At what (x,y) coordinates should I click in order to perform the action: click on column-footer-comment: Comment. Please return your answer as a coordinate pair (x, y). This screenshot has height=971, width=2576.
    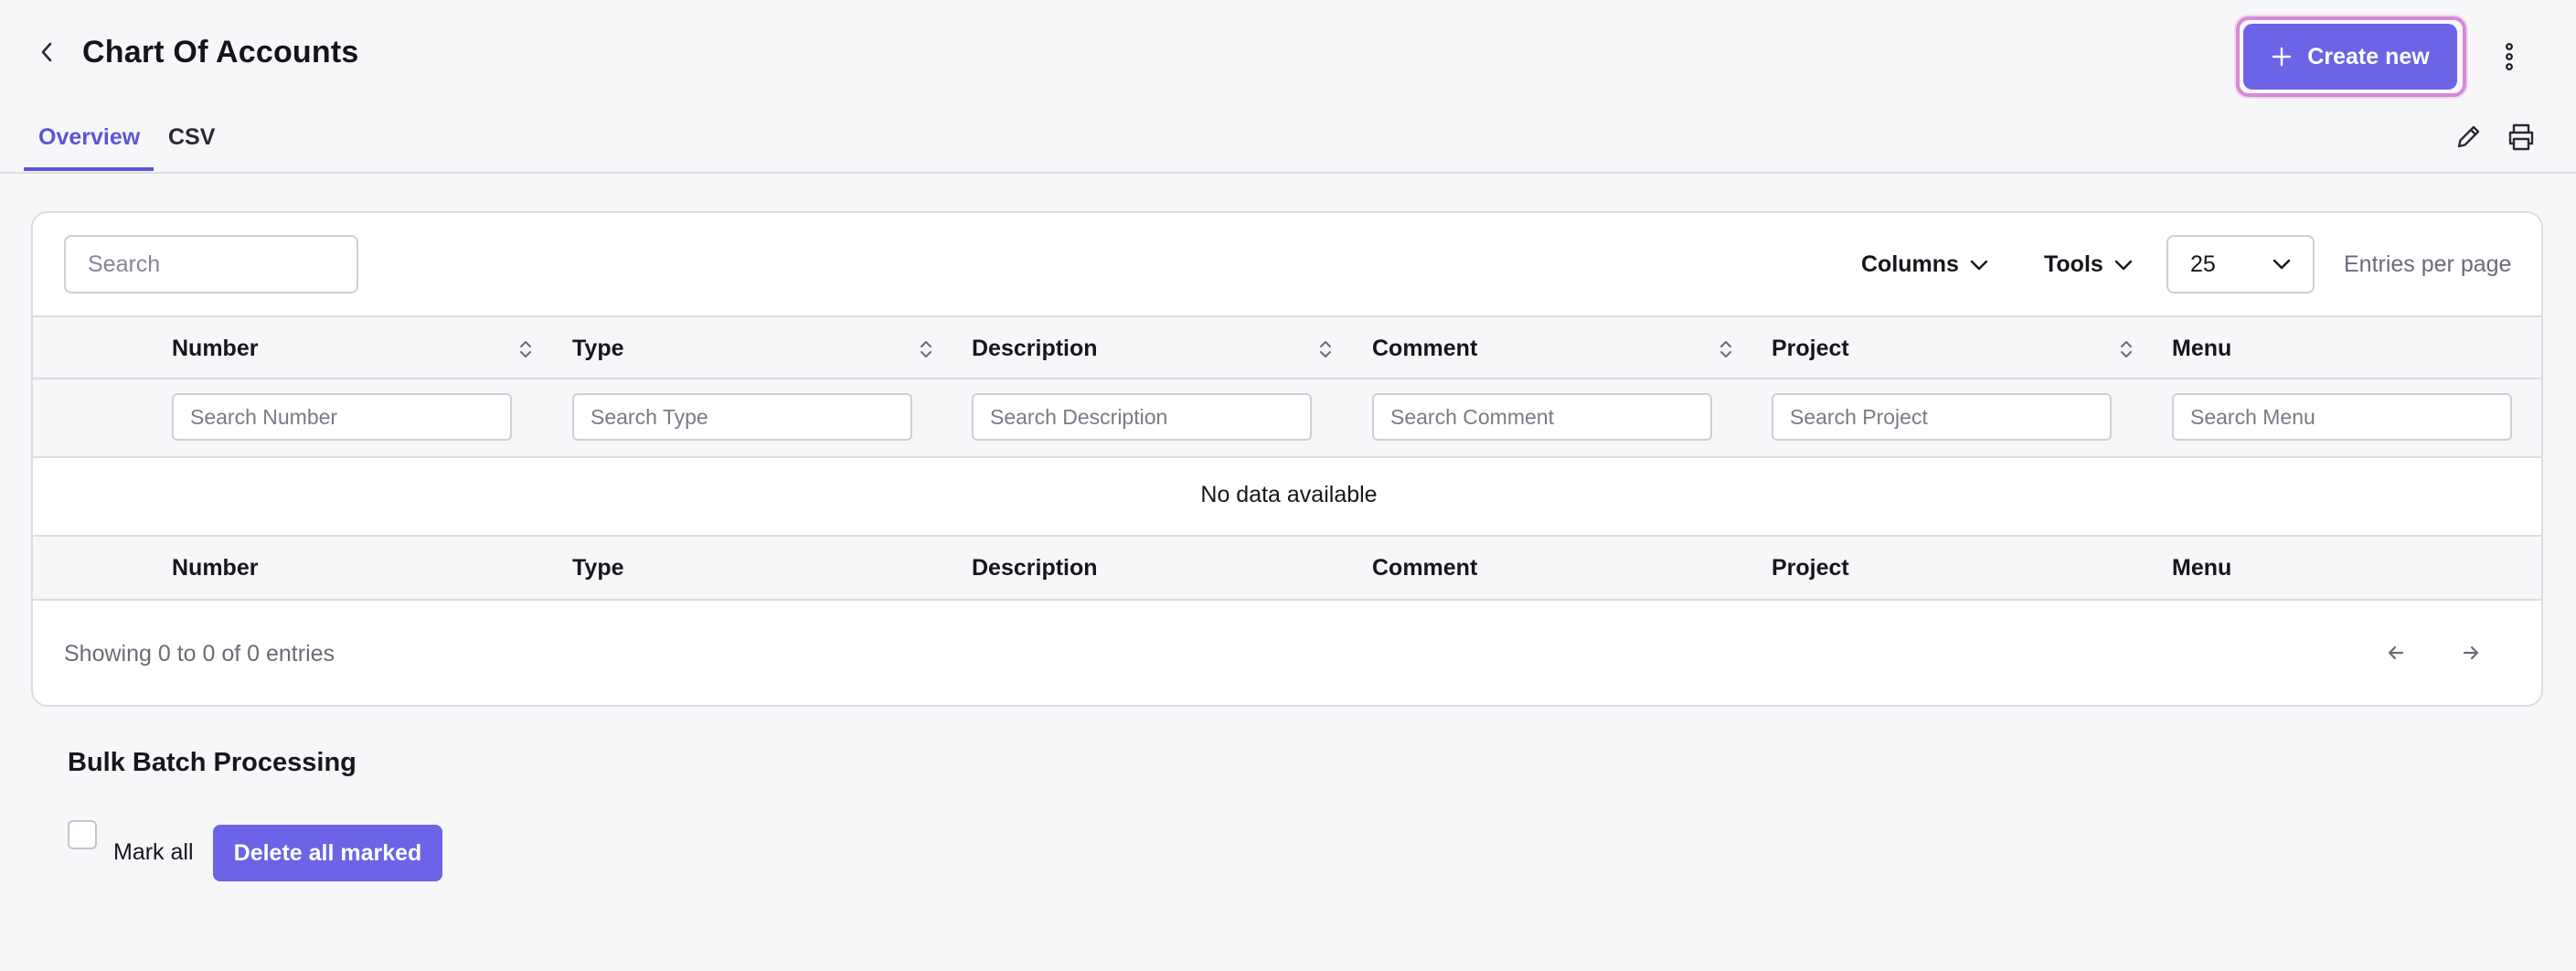
    Looking at the image, I should click on (1425, 568).